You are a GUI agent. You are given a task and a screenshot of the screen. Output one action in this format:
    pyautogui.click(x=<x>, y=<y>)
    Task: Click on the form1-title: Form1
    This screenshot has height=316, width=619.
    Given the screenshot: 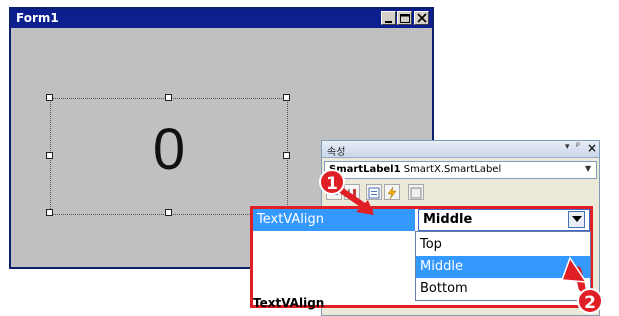 What is the action you would take?
    pyautogui.click(x=37, y=18)
    